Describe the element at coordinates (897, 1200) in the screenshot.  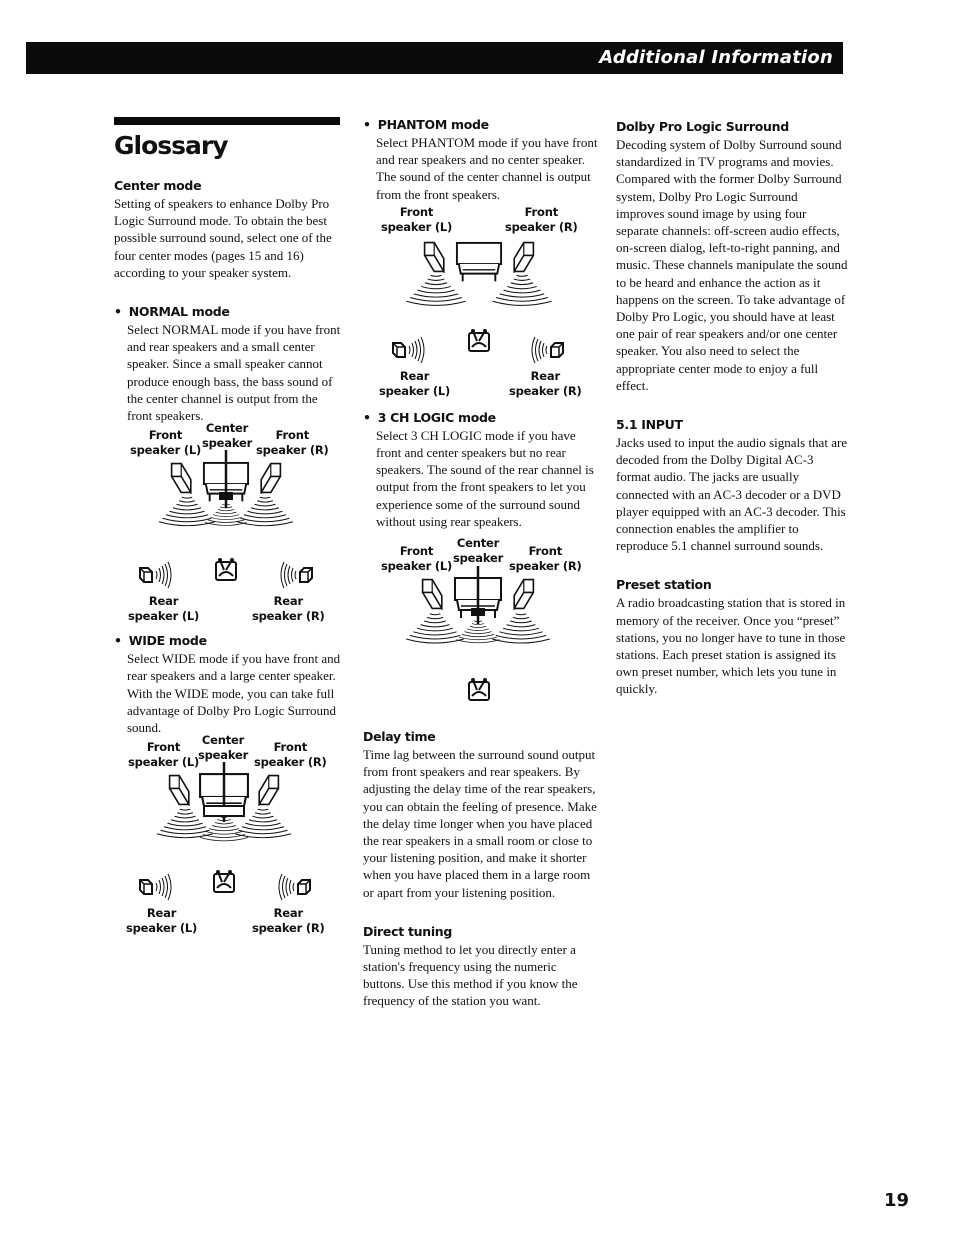
I see `page-number: 19` at that location.